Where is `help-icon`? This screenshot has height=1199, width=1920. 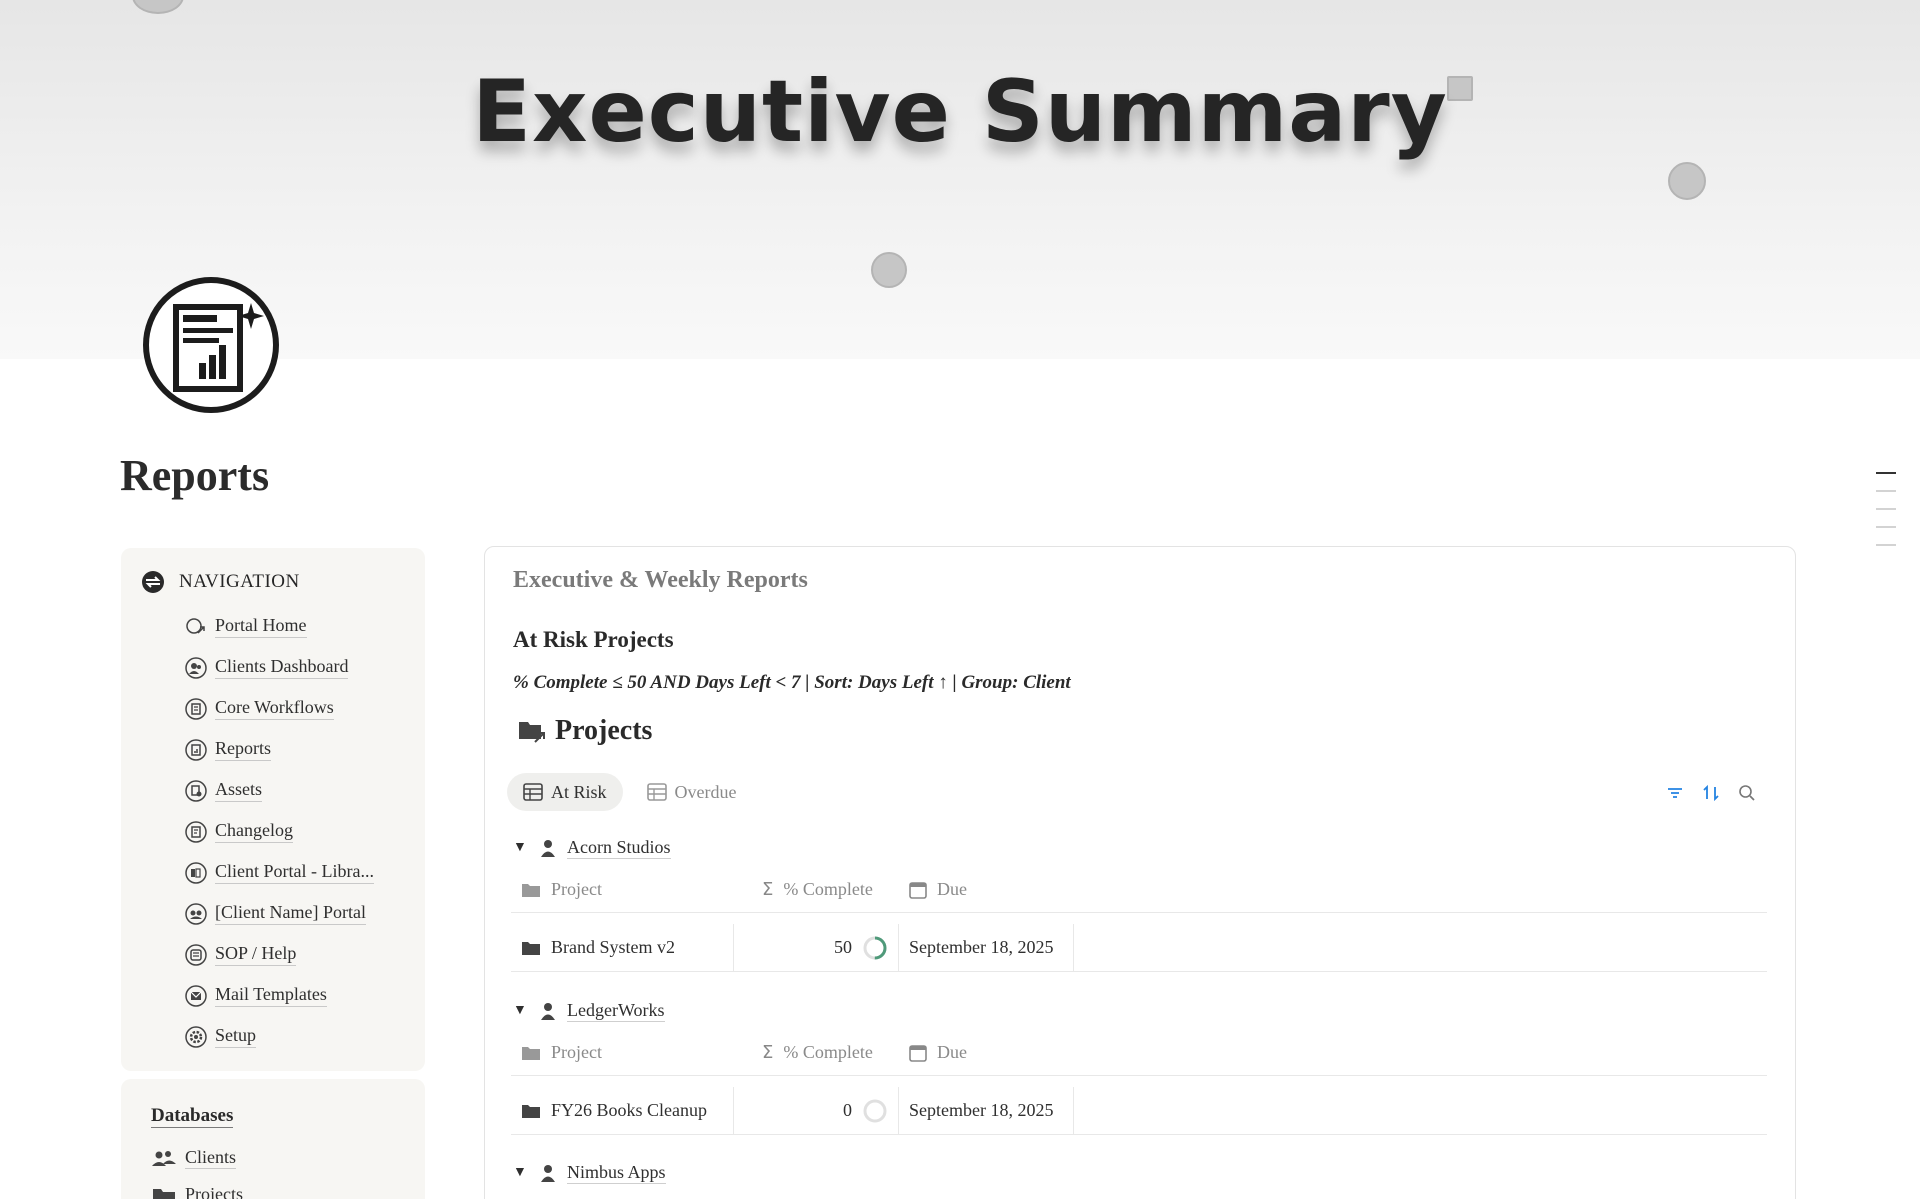
help-icon is located at coordinates (196, 954).